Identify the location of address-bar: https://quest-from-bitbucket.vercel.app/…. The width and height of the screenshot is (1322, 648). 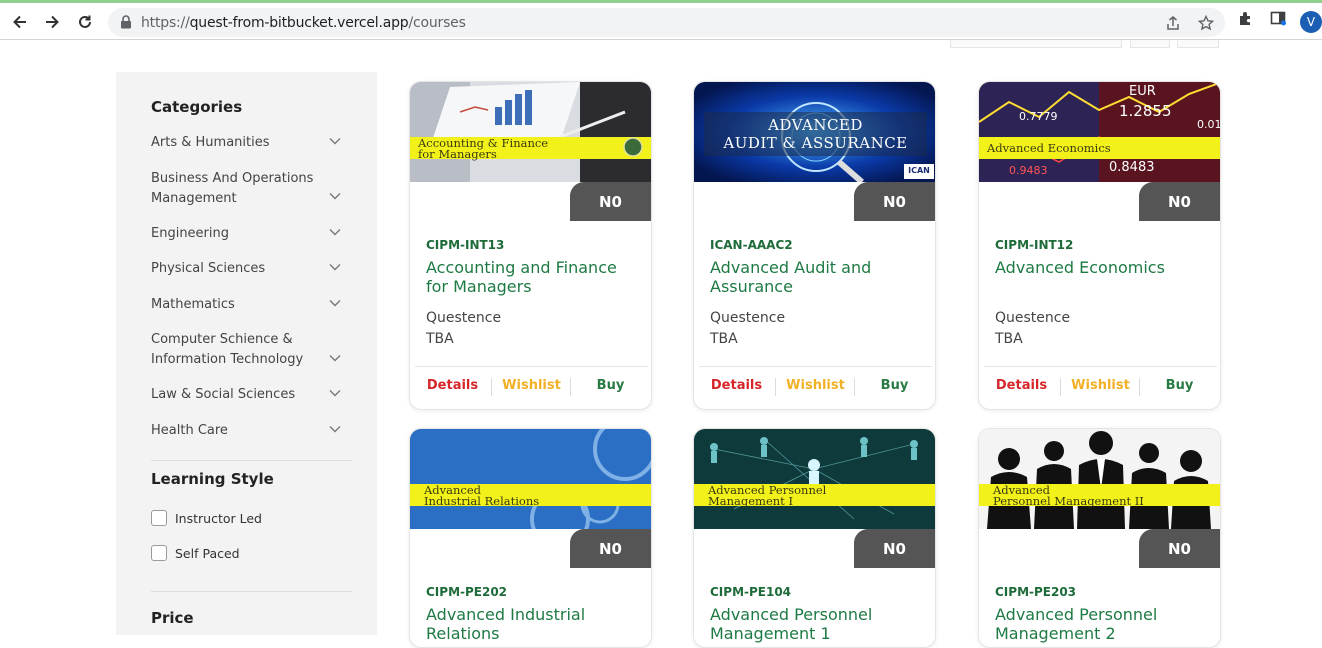
(666, 22).